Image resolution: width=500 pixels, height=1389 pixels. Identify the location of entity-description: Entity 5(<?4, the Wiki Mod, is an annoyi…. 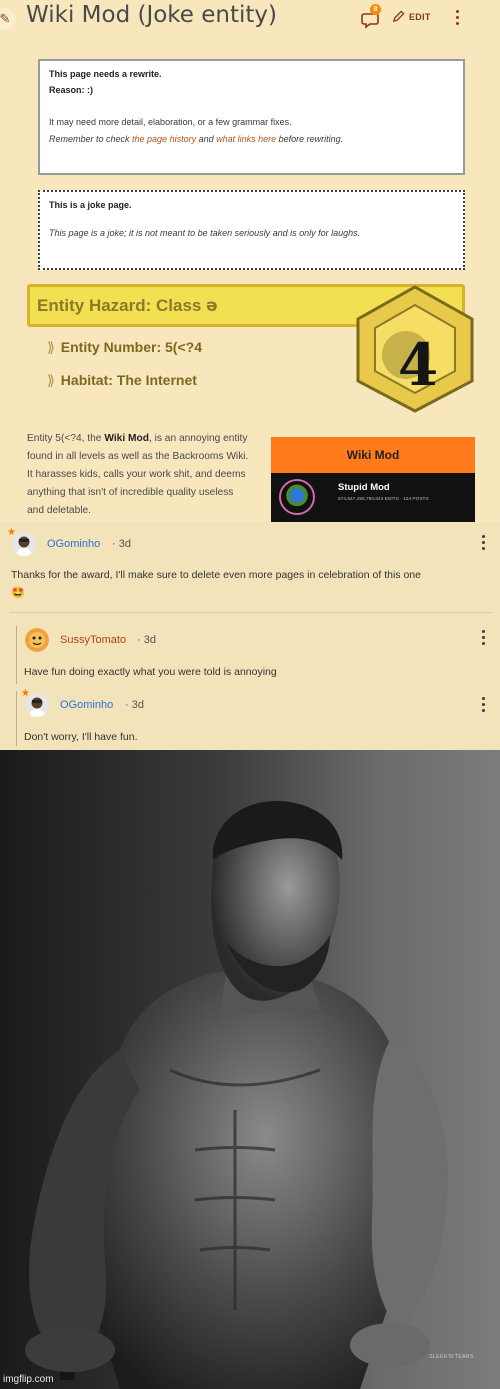
(138, 475).